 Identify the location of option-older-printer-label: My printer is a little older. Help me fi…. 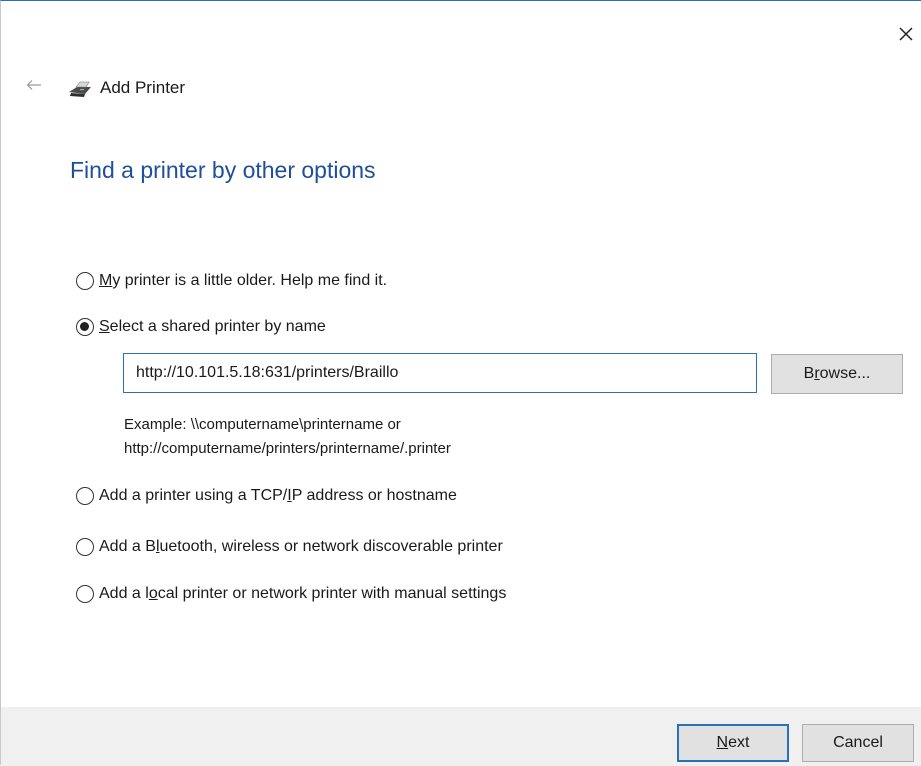
(243, 280).